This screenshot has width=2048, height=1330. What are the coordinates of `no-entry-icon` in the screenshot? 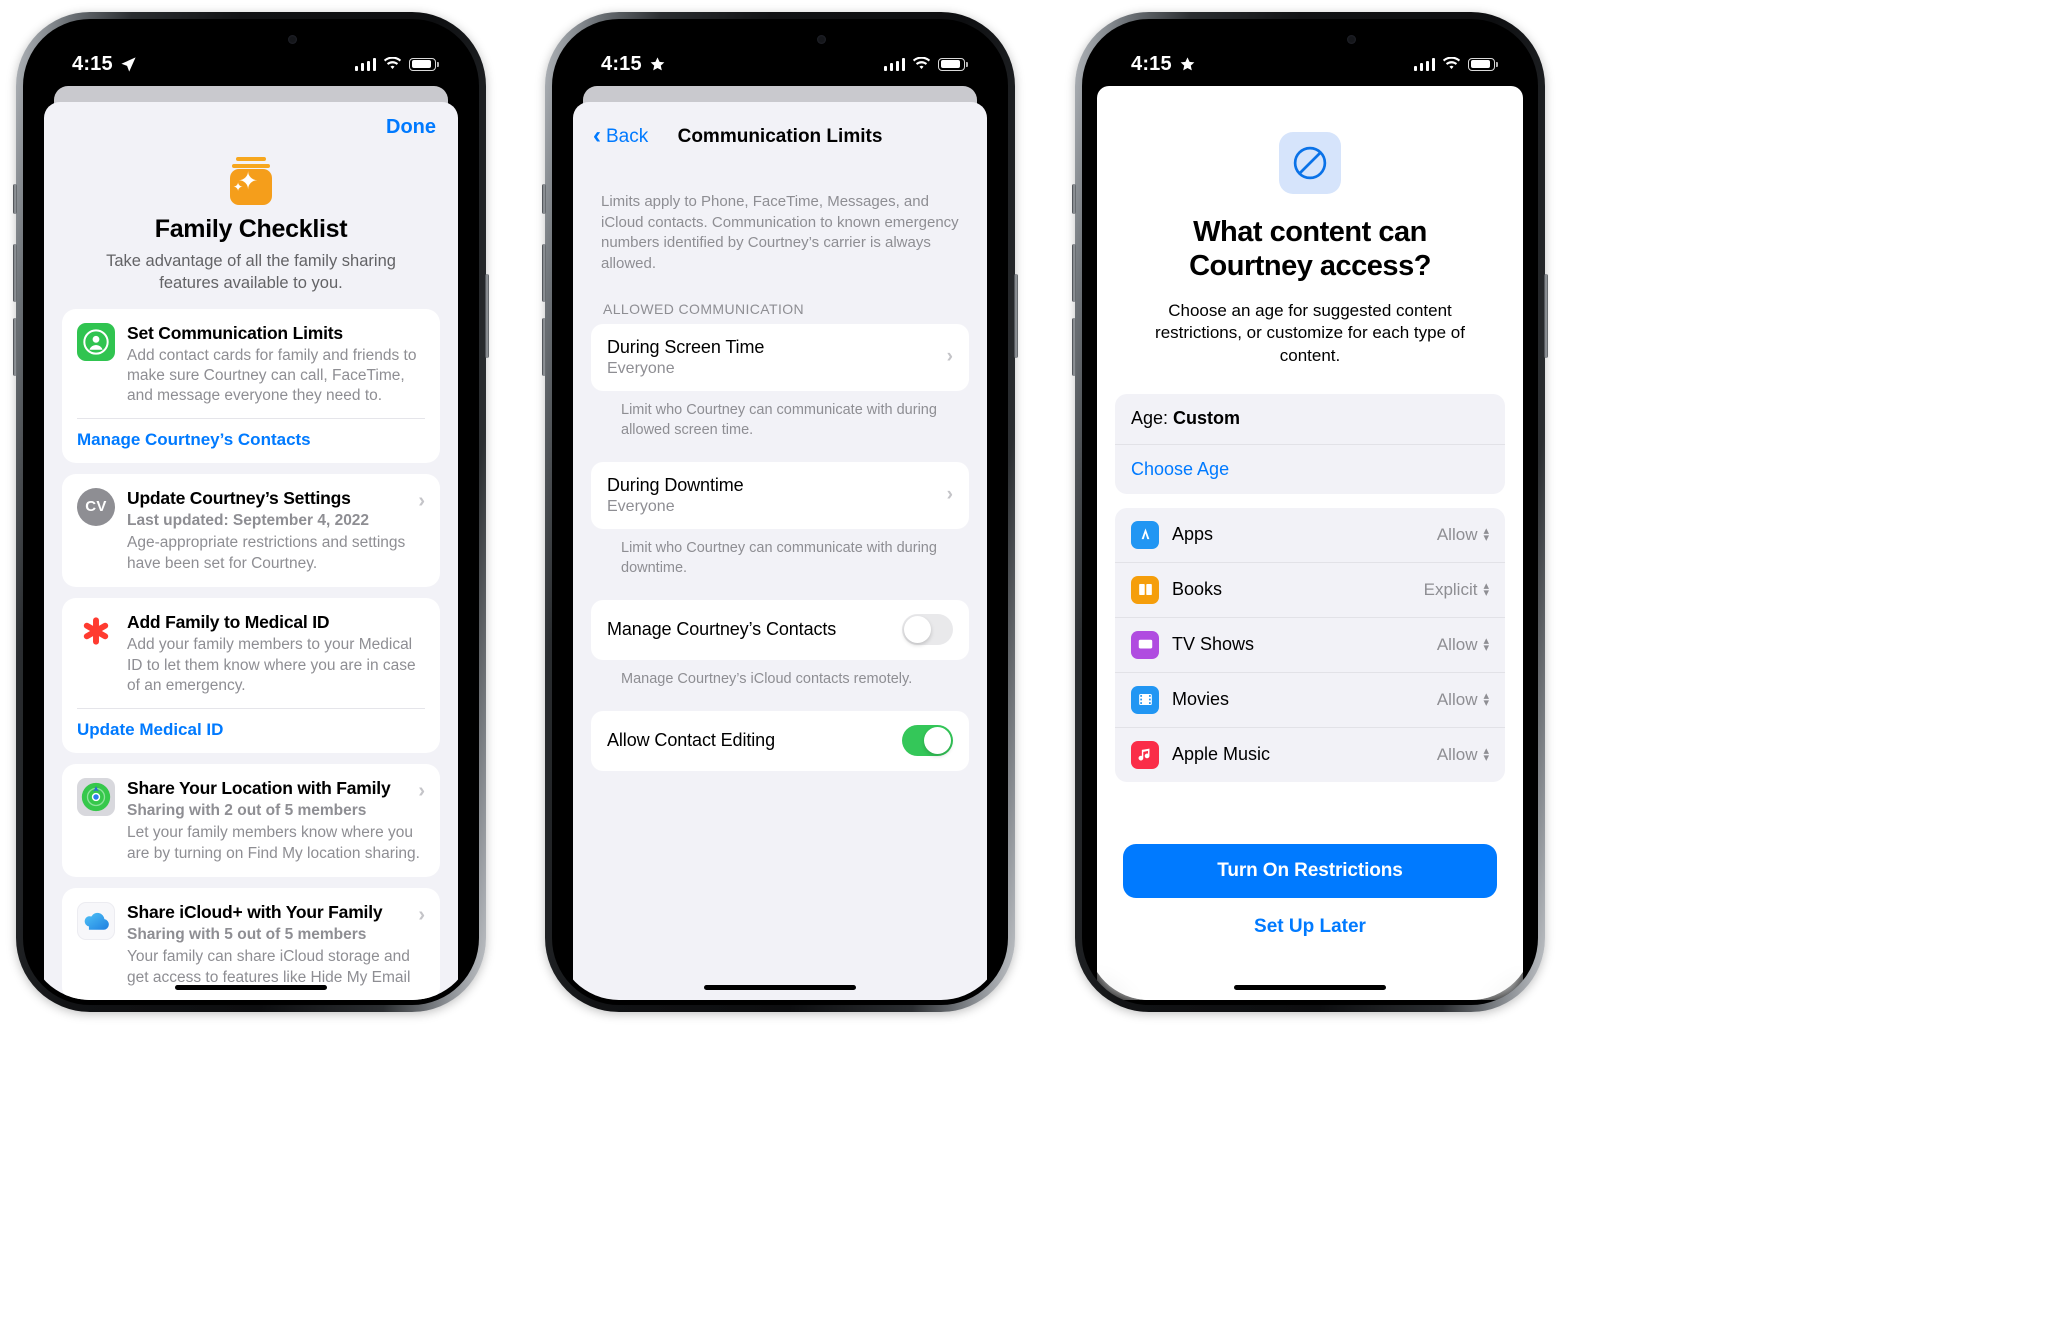 It's located at (1310, 163).